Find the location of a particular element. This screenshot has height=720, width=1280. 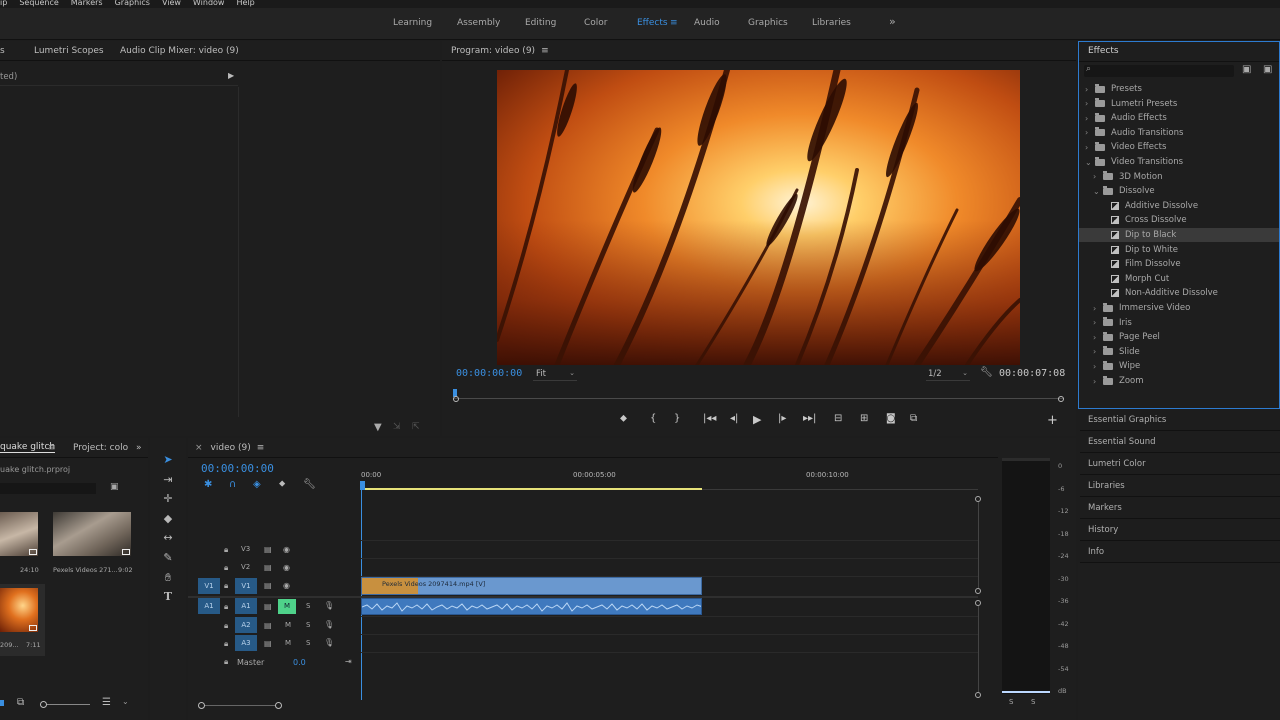

program-scrubber is located at coordinates (758, 396).